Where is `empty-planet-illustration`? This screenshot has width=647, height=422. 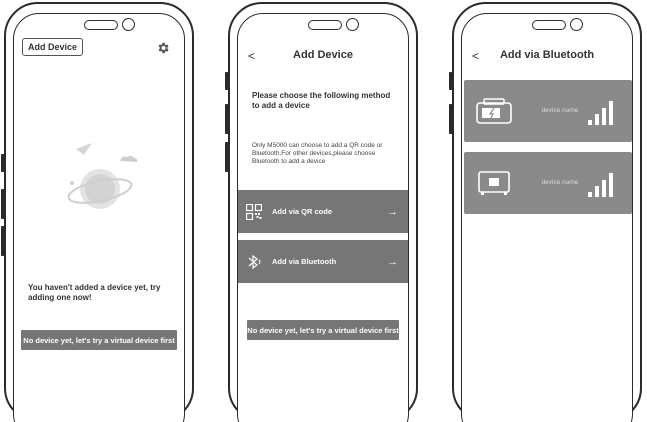 empty-planet-illustration is located at coordinates (102, 176).